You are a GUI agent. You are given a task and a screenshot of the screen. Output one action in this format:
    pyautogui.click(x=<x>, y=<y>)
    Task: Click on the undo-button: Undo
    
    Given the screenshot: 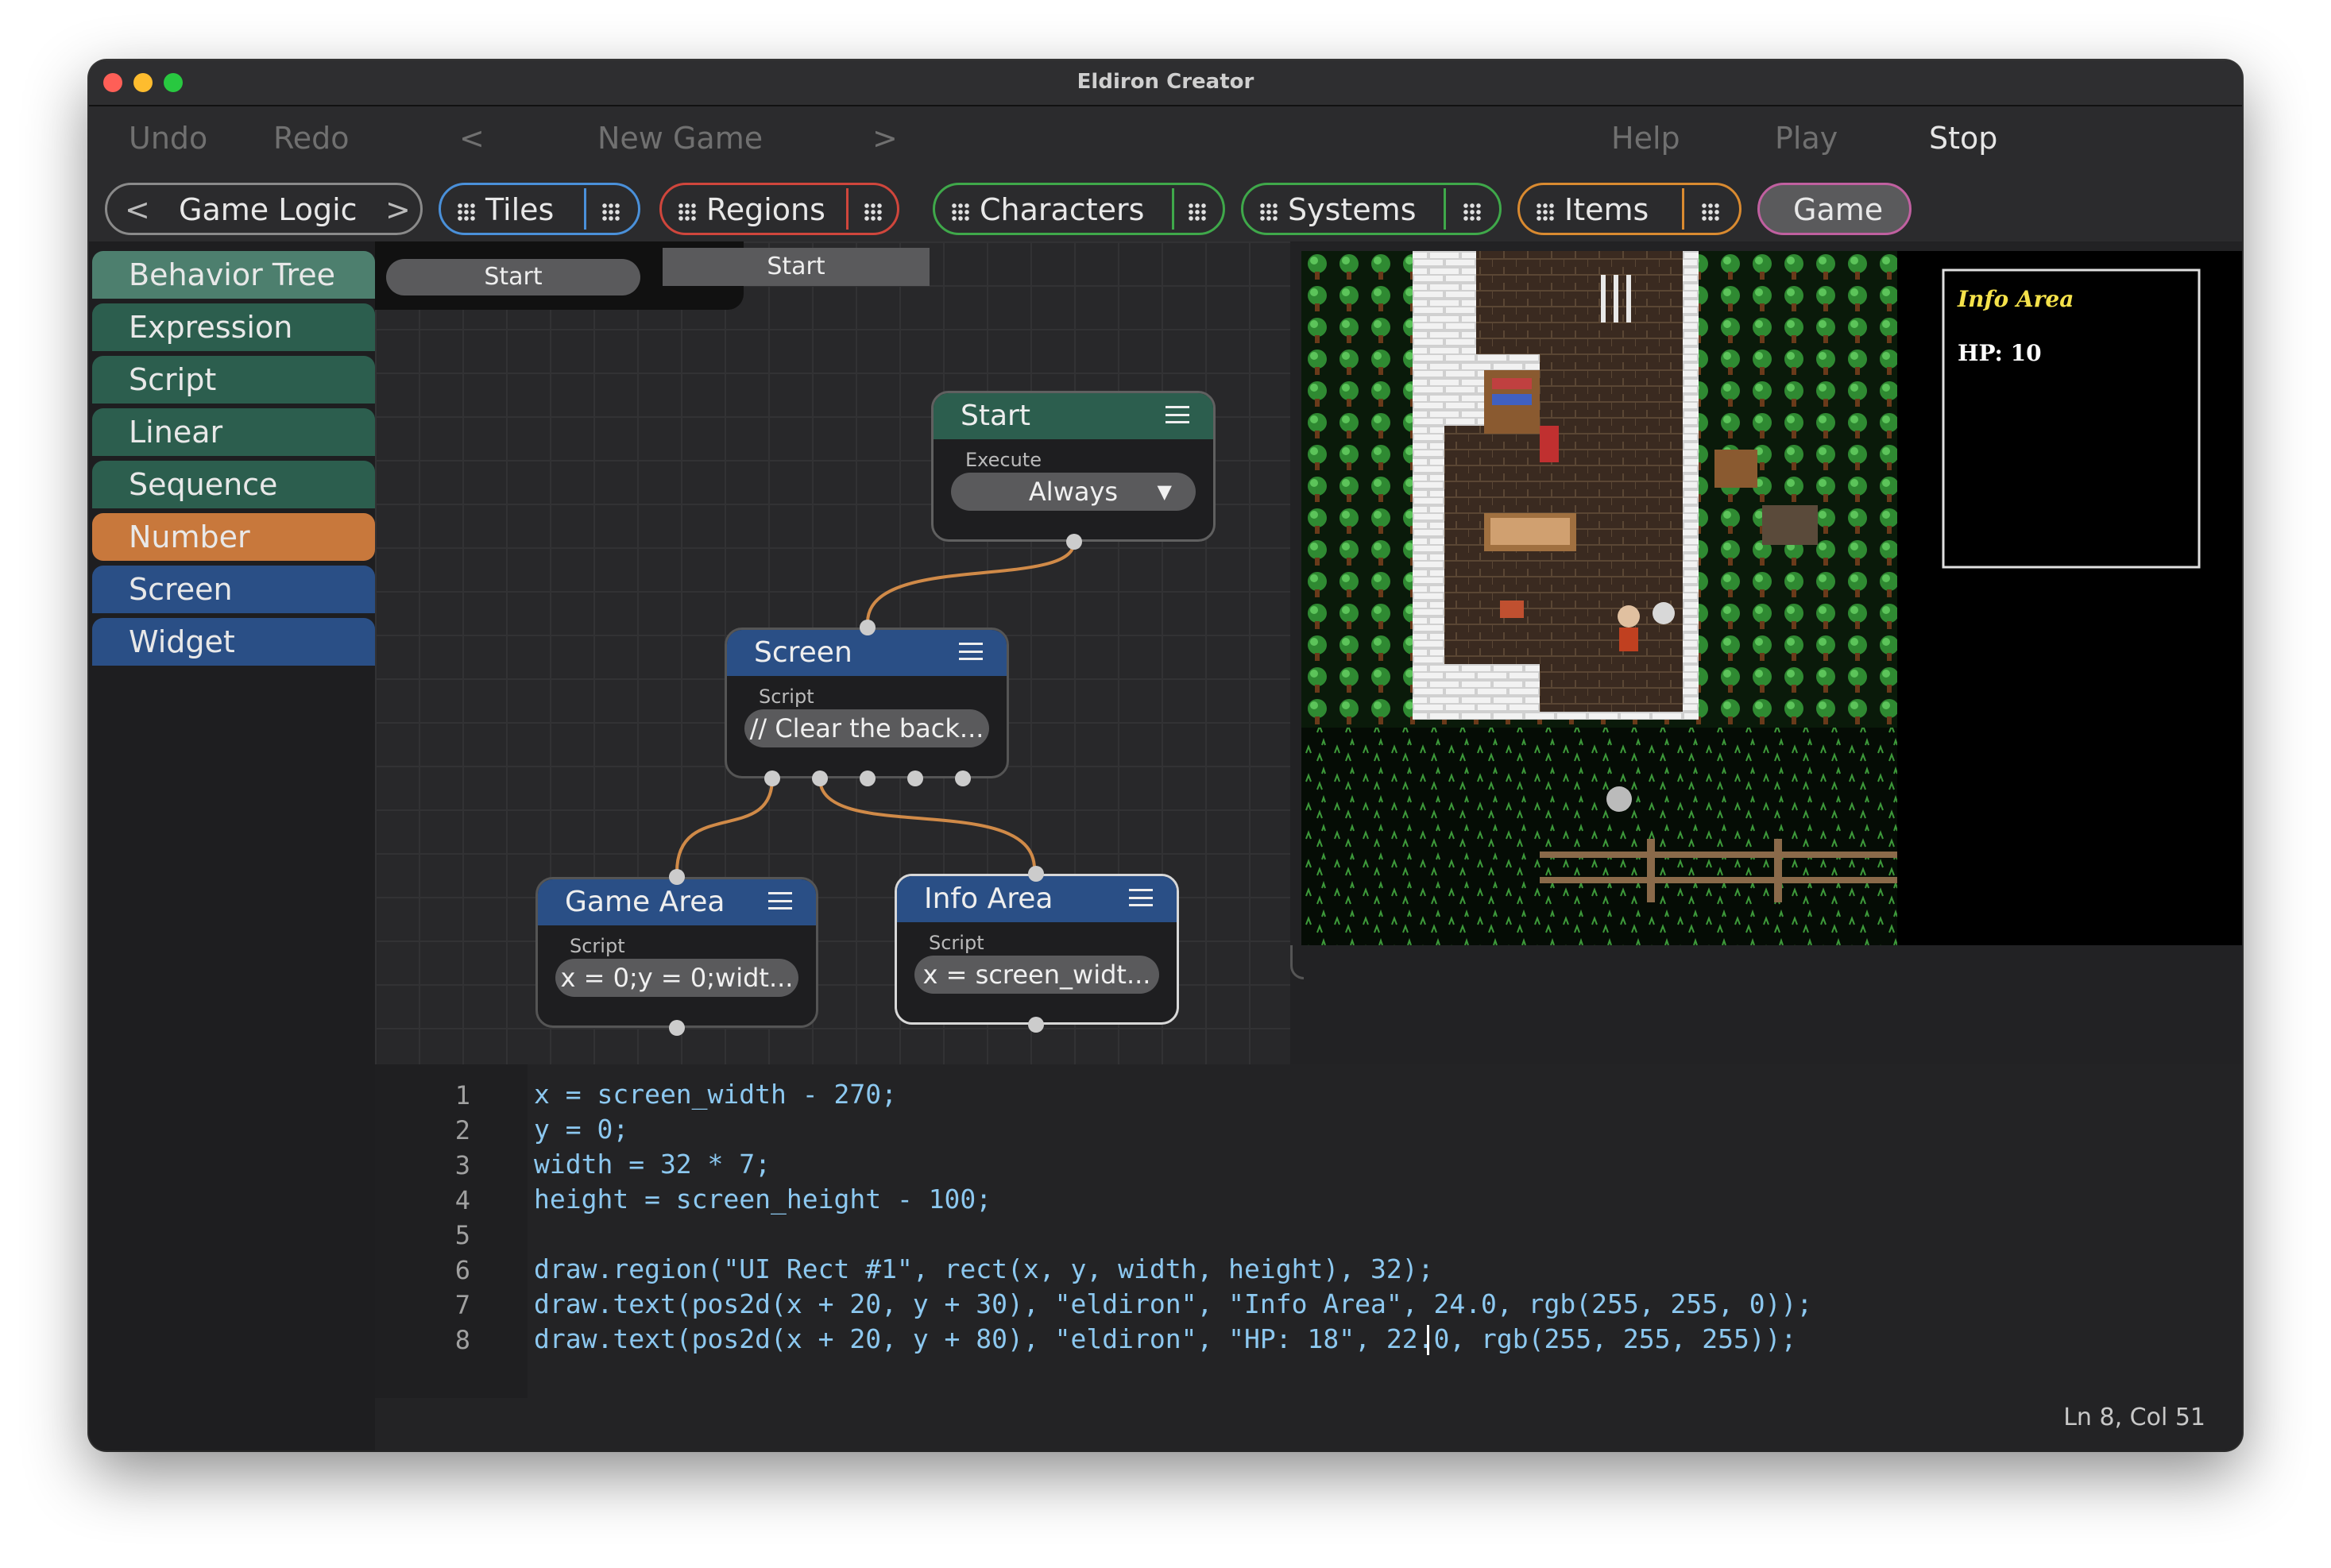 What is the action you would take?
    pyautogui.click(x=168, y=138)
    